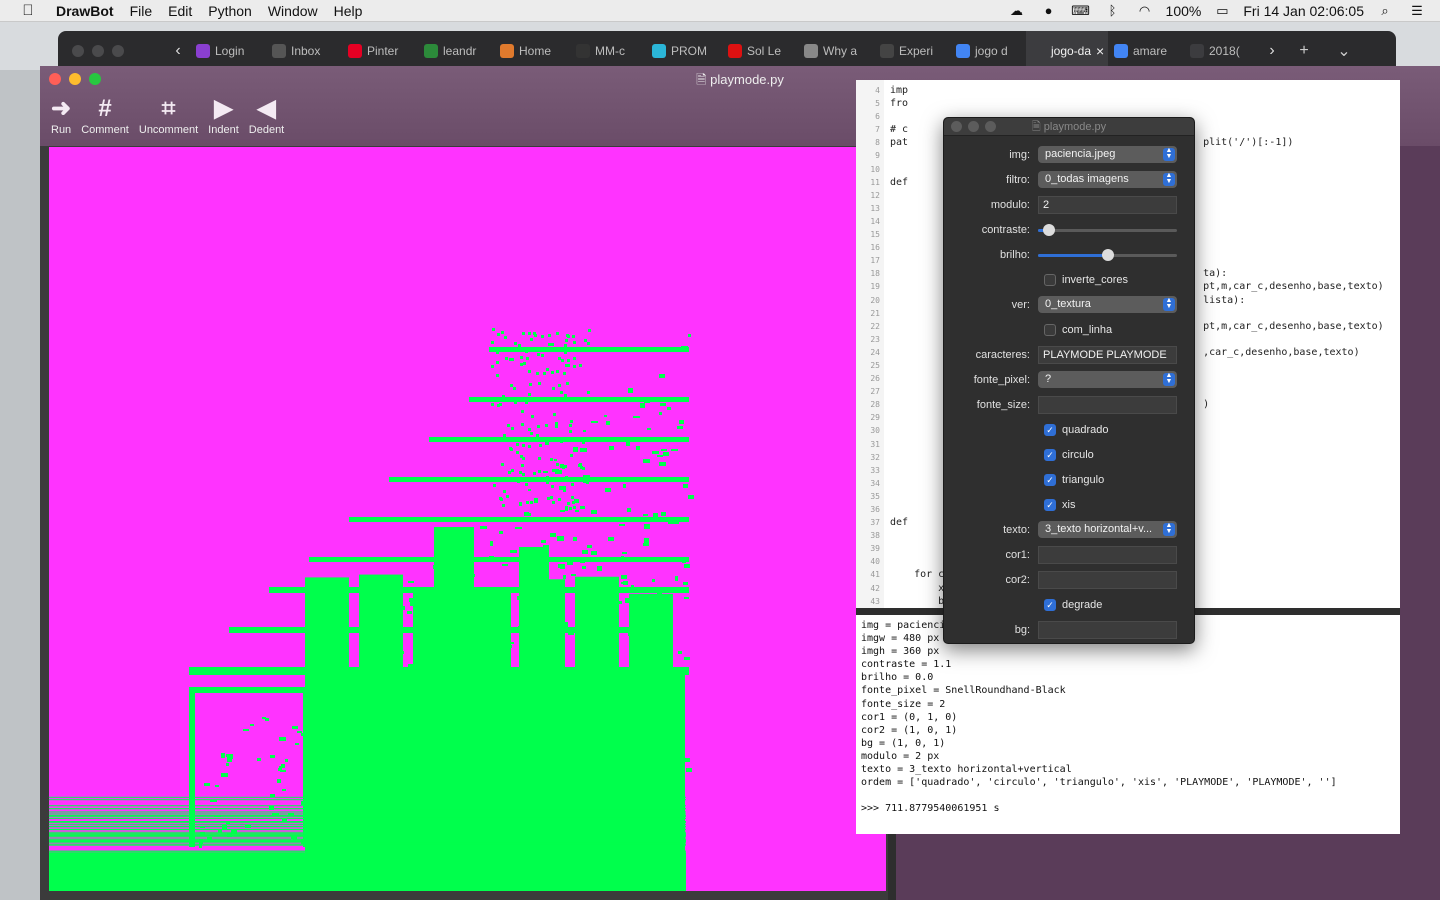 The image size is (1440, 900). Describe the element at coordinates (1049, 10) in the screenshot. I see `circle-status-icon: ●` at that location.